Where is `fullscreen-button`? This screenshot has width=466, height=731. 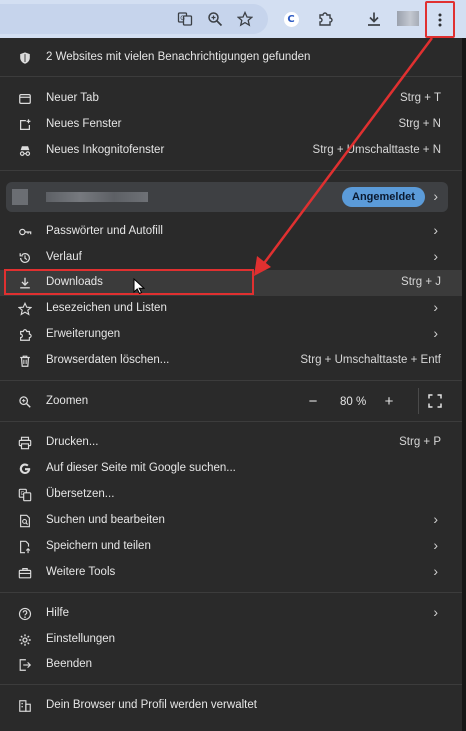 fullscreen-button is located at coordinates (435, 401).